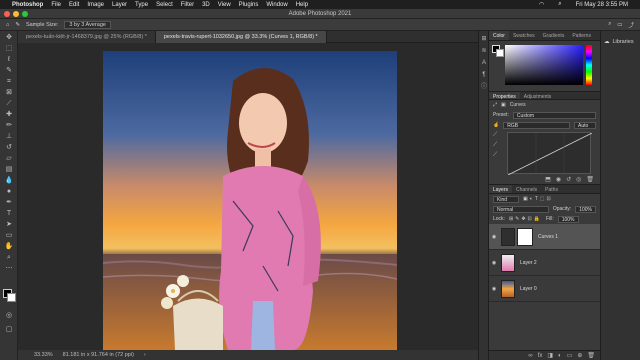 This screenshot has height=360, width=640. Describe the element at coordinates (590, 179) in the screenshot. I see `trash-icon: 🗑` at that location.